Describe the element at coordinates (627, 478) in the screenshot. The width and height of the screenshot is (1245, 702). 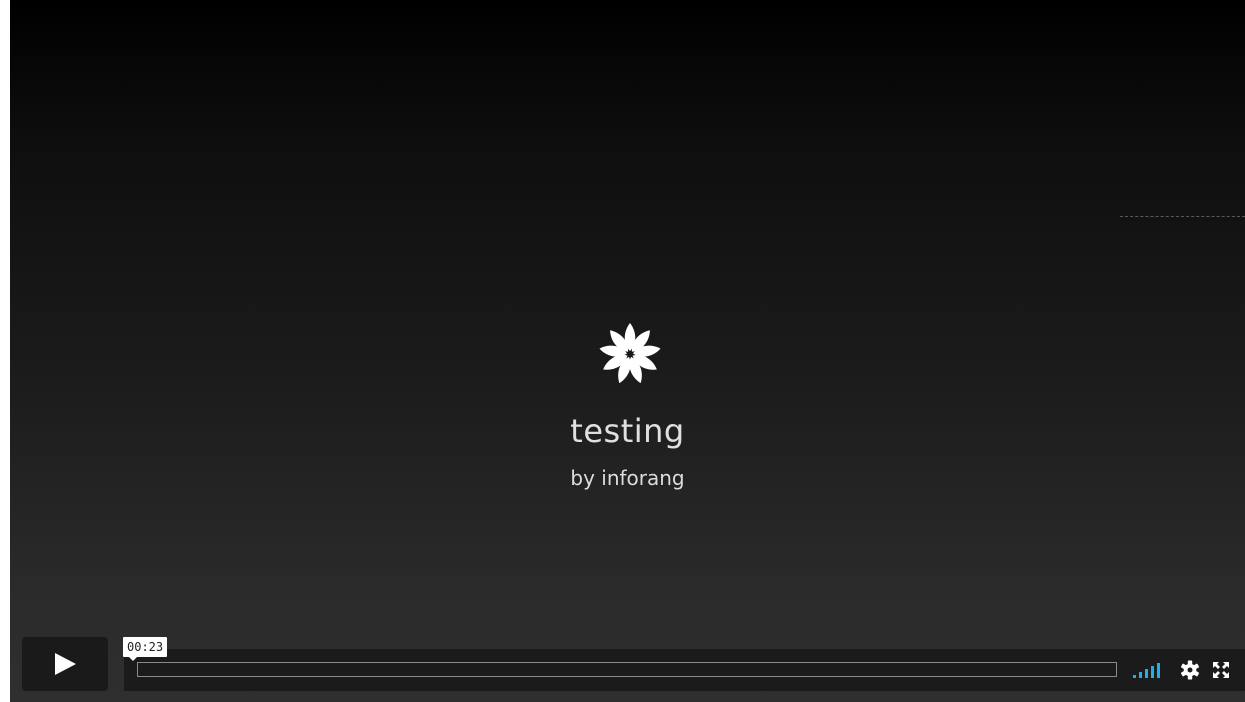
I see `video-byline: by inforang` at that location.